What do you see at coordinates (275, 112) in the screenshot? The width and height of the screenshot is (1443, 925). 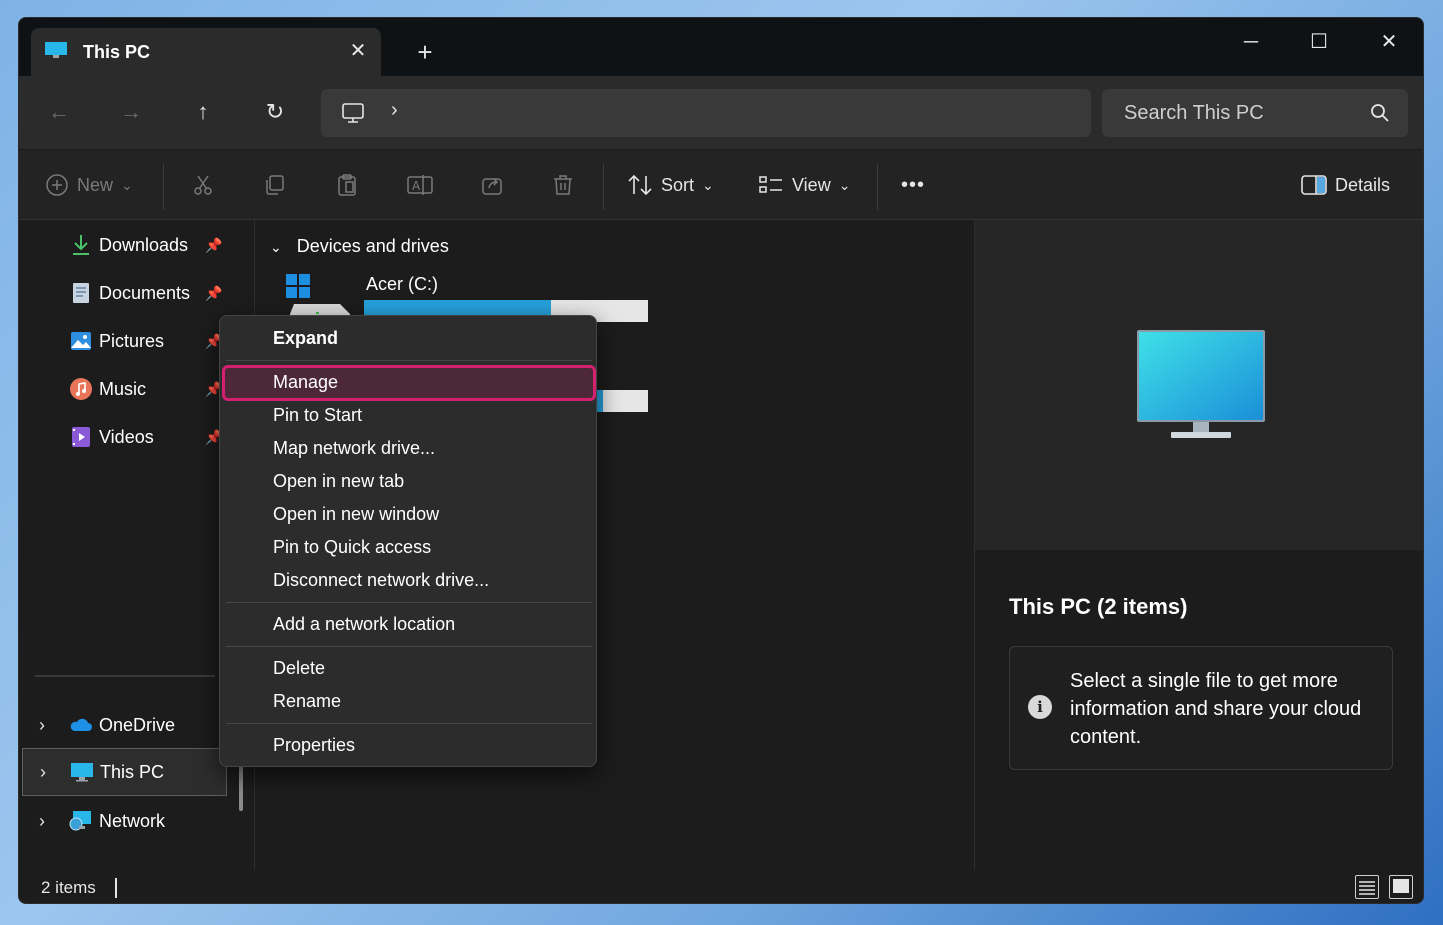 I see `refresh-button: ↻` at bounding box center [275, 112].